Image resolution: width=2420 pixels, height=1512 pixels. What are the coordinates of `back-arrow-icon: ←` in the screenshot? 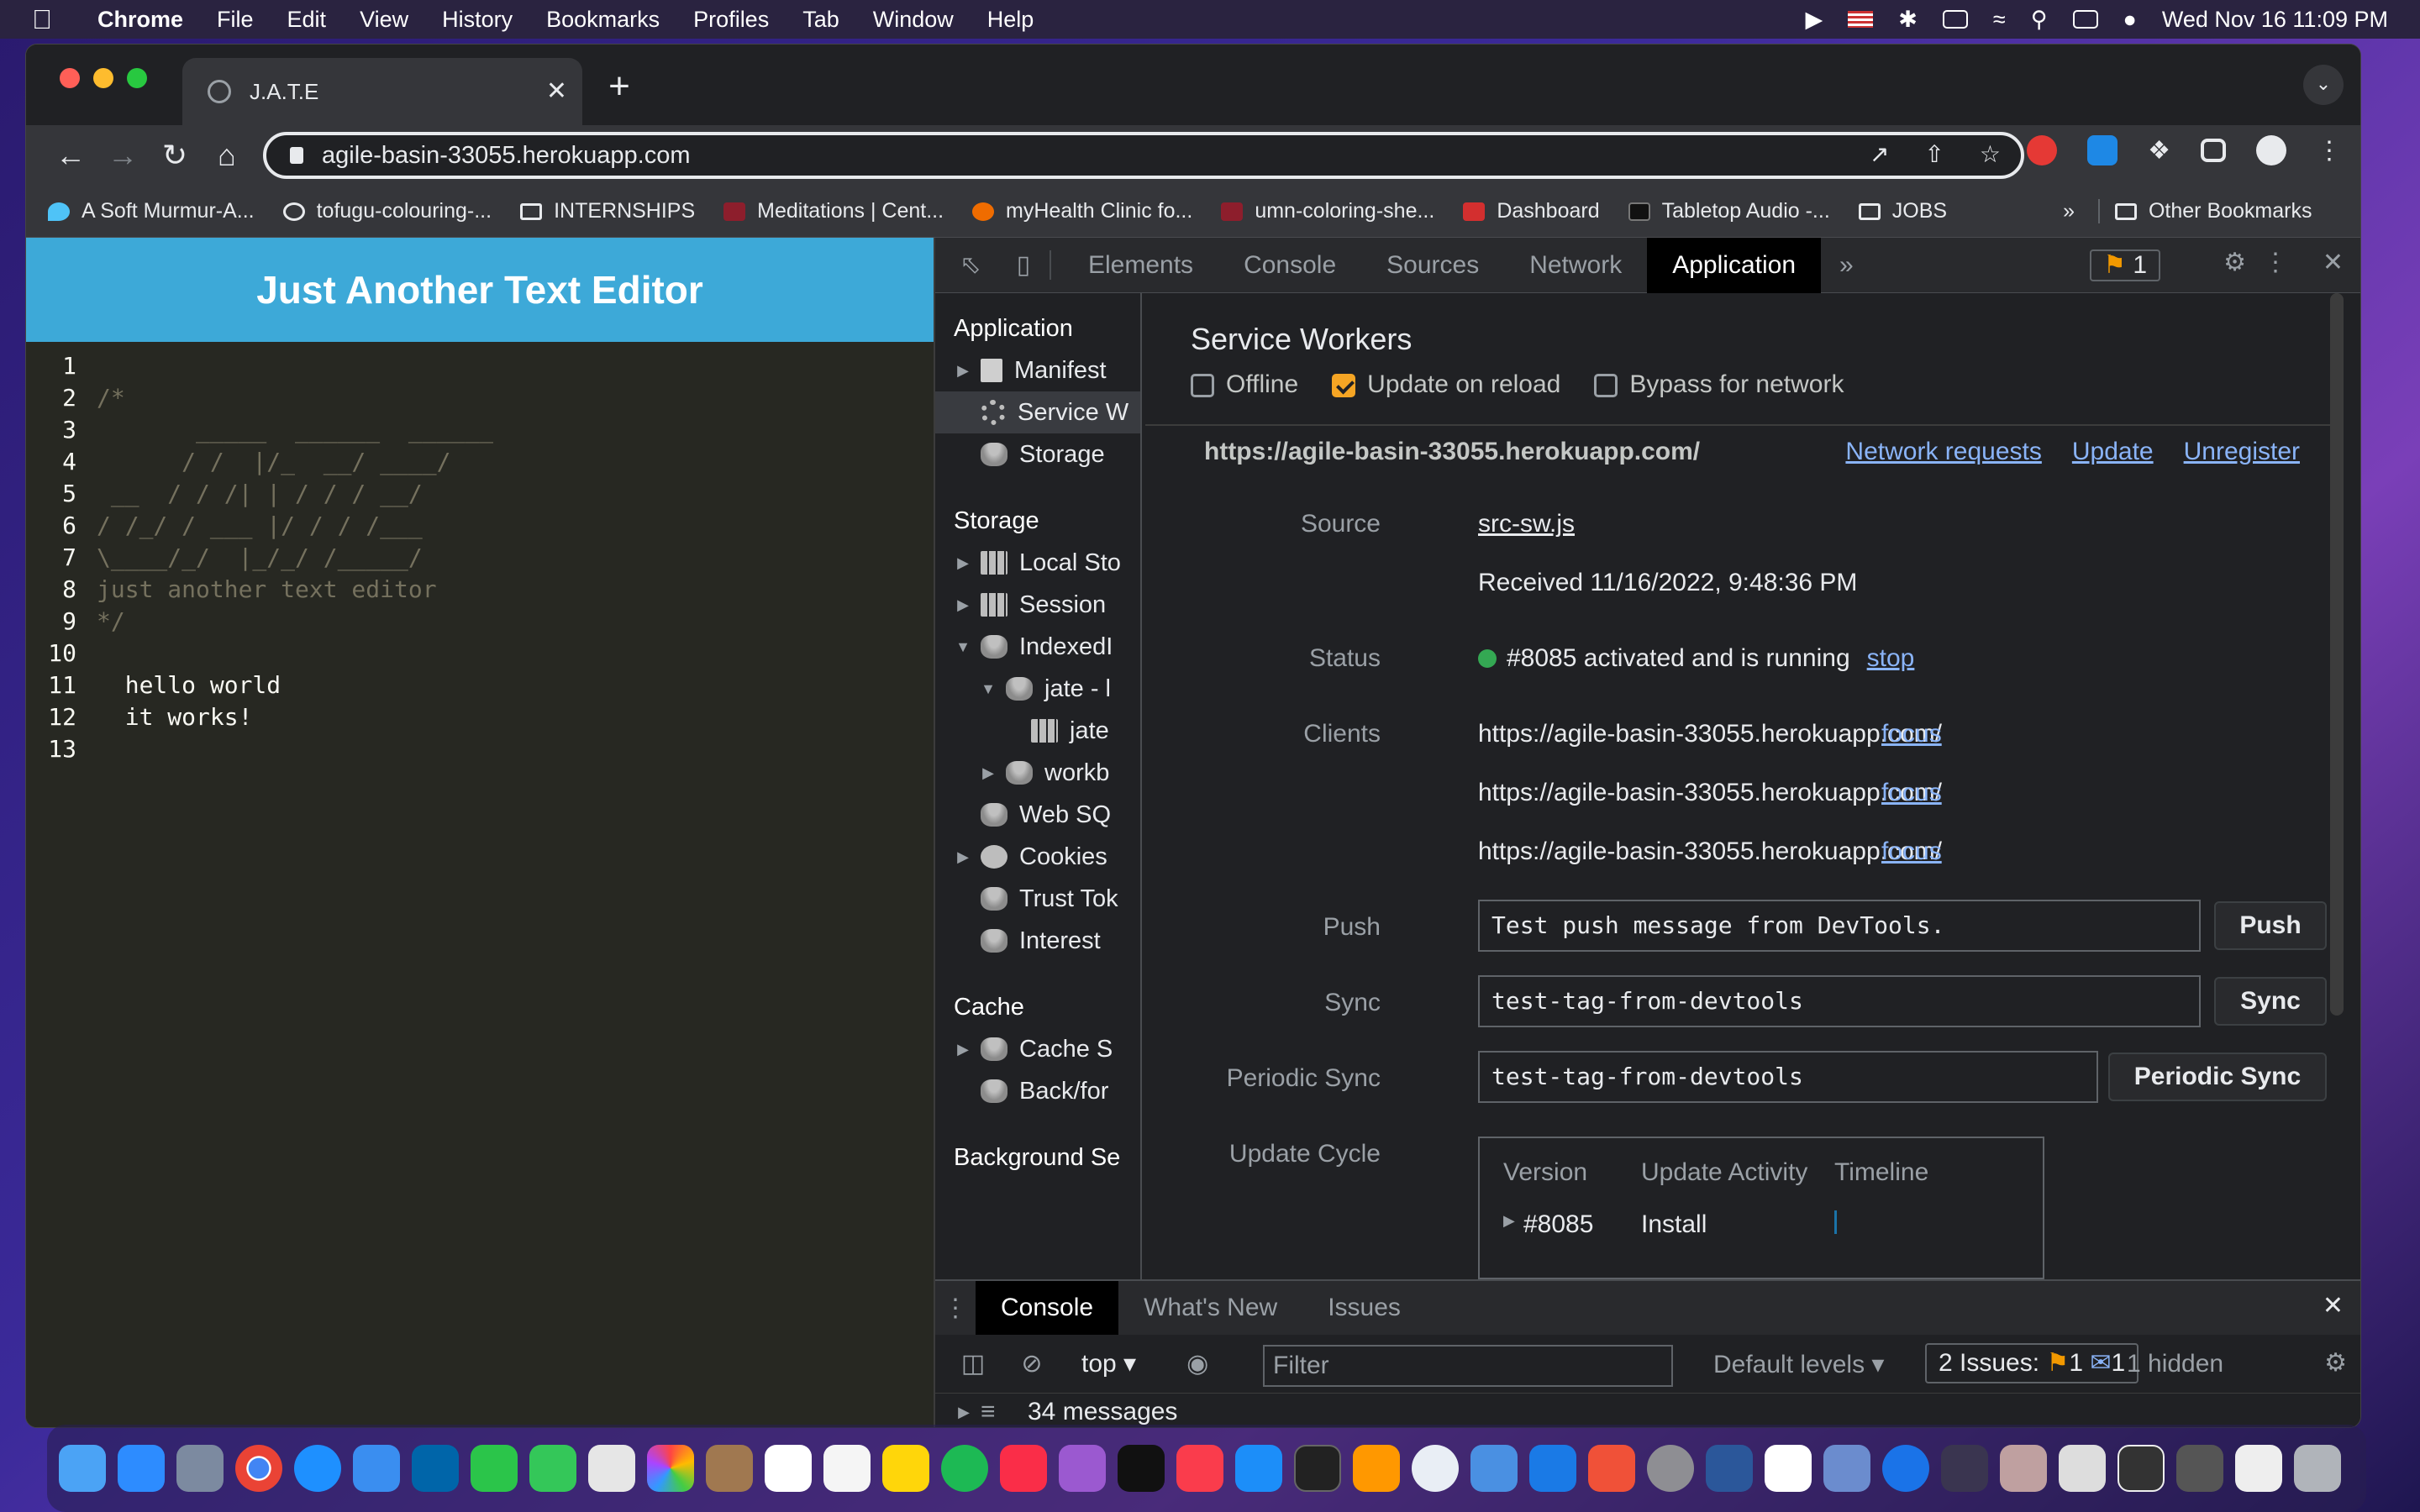 It's located at (71, 155).